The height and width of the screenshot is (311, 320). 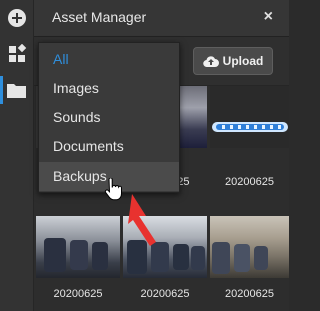 I want to click on upload-label: Upload, so click(x=243, y=61).